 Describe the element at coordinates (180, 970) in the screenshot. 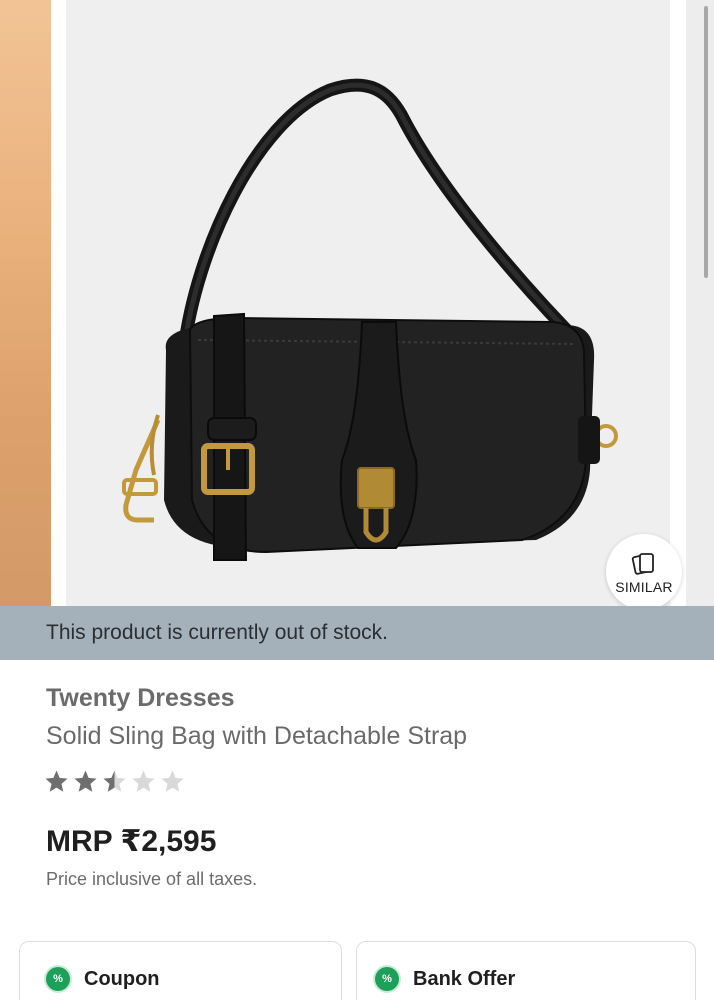

I see `coupon-offer-card: % Coupon` at that location.